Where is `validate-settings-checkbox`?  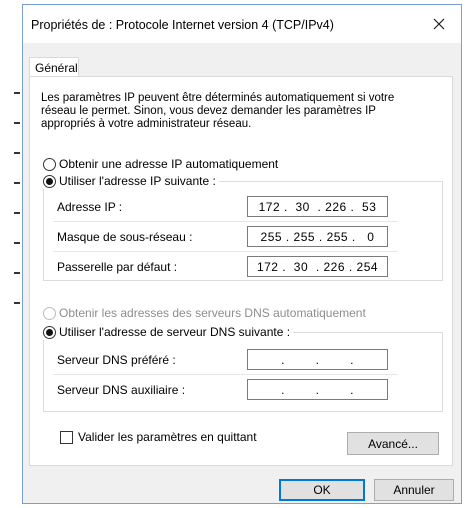
validate-settings-checkbox is located at coordinates (66, 437).